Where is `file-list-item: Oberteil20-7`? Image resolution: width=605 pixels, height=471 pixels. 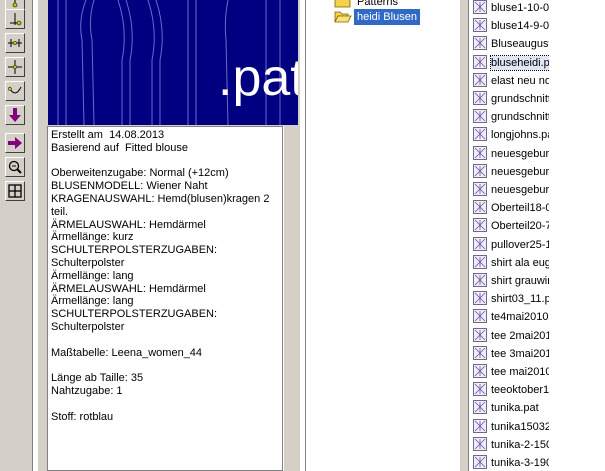
file-list-item: Oberteil20-7 is located at coordinates (511, 226).